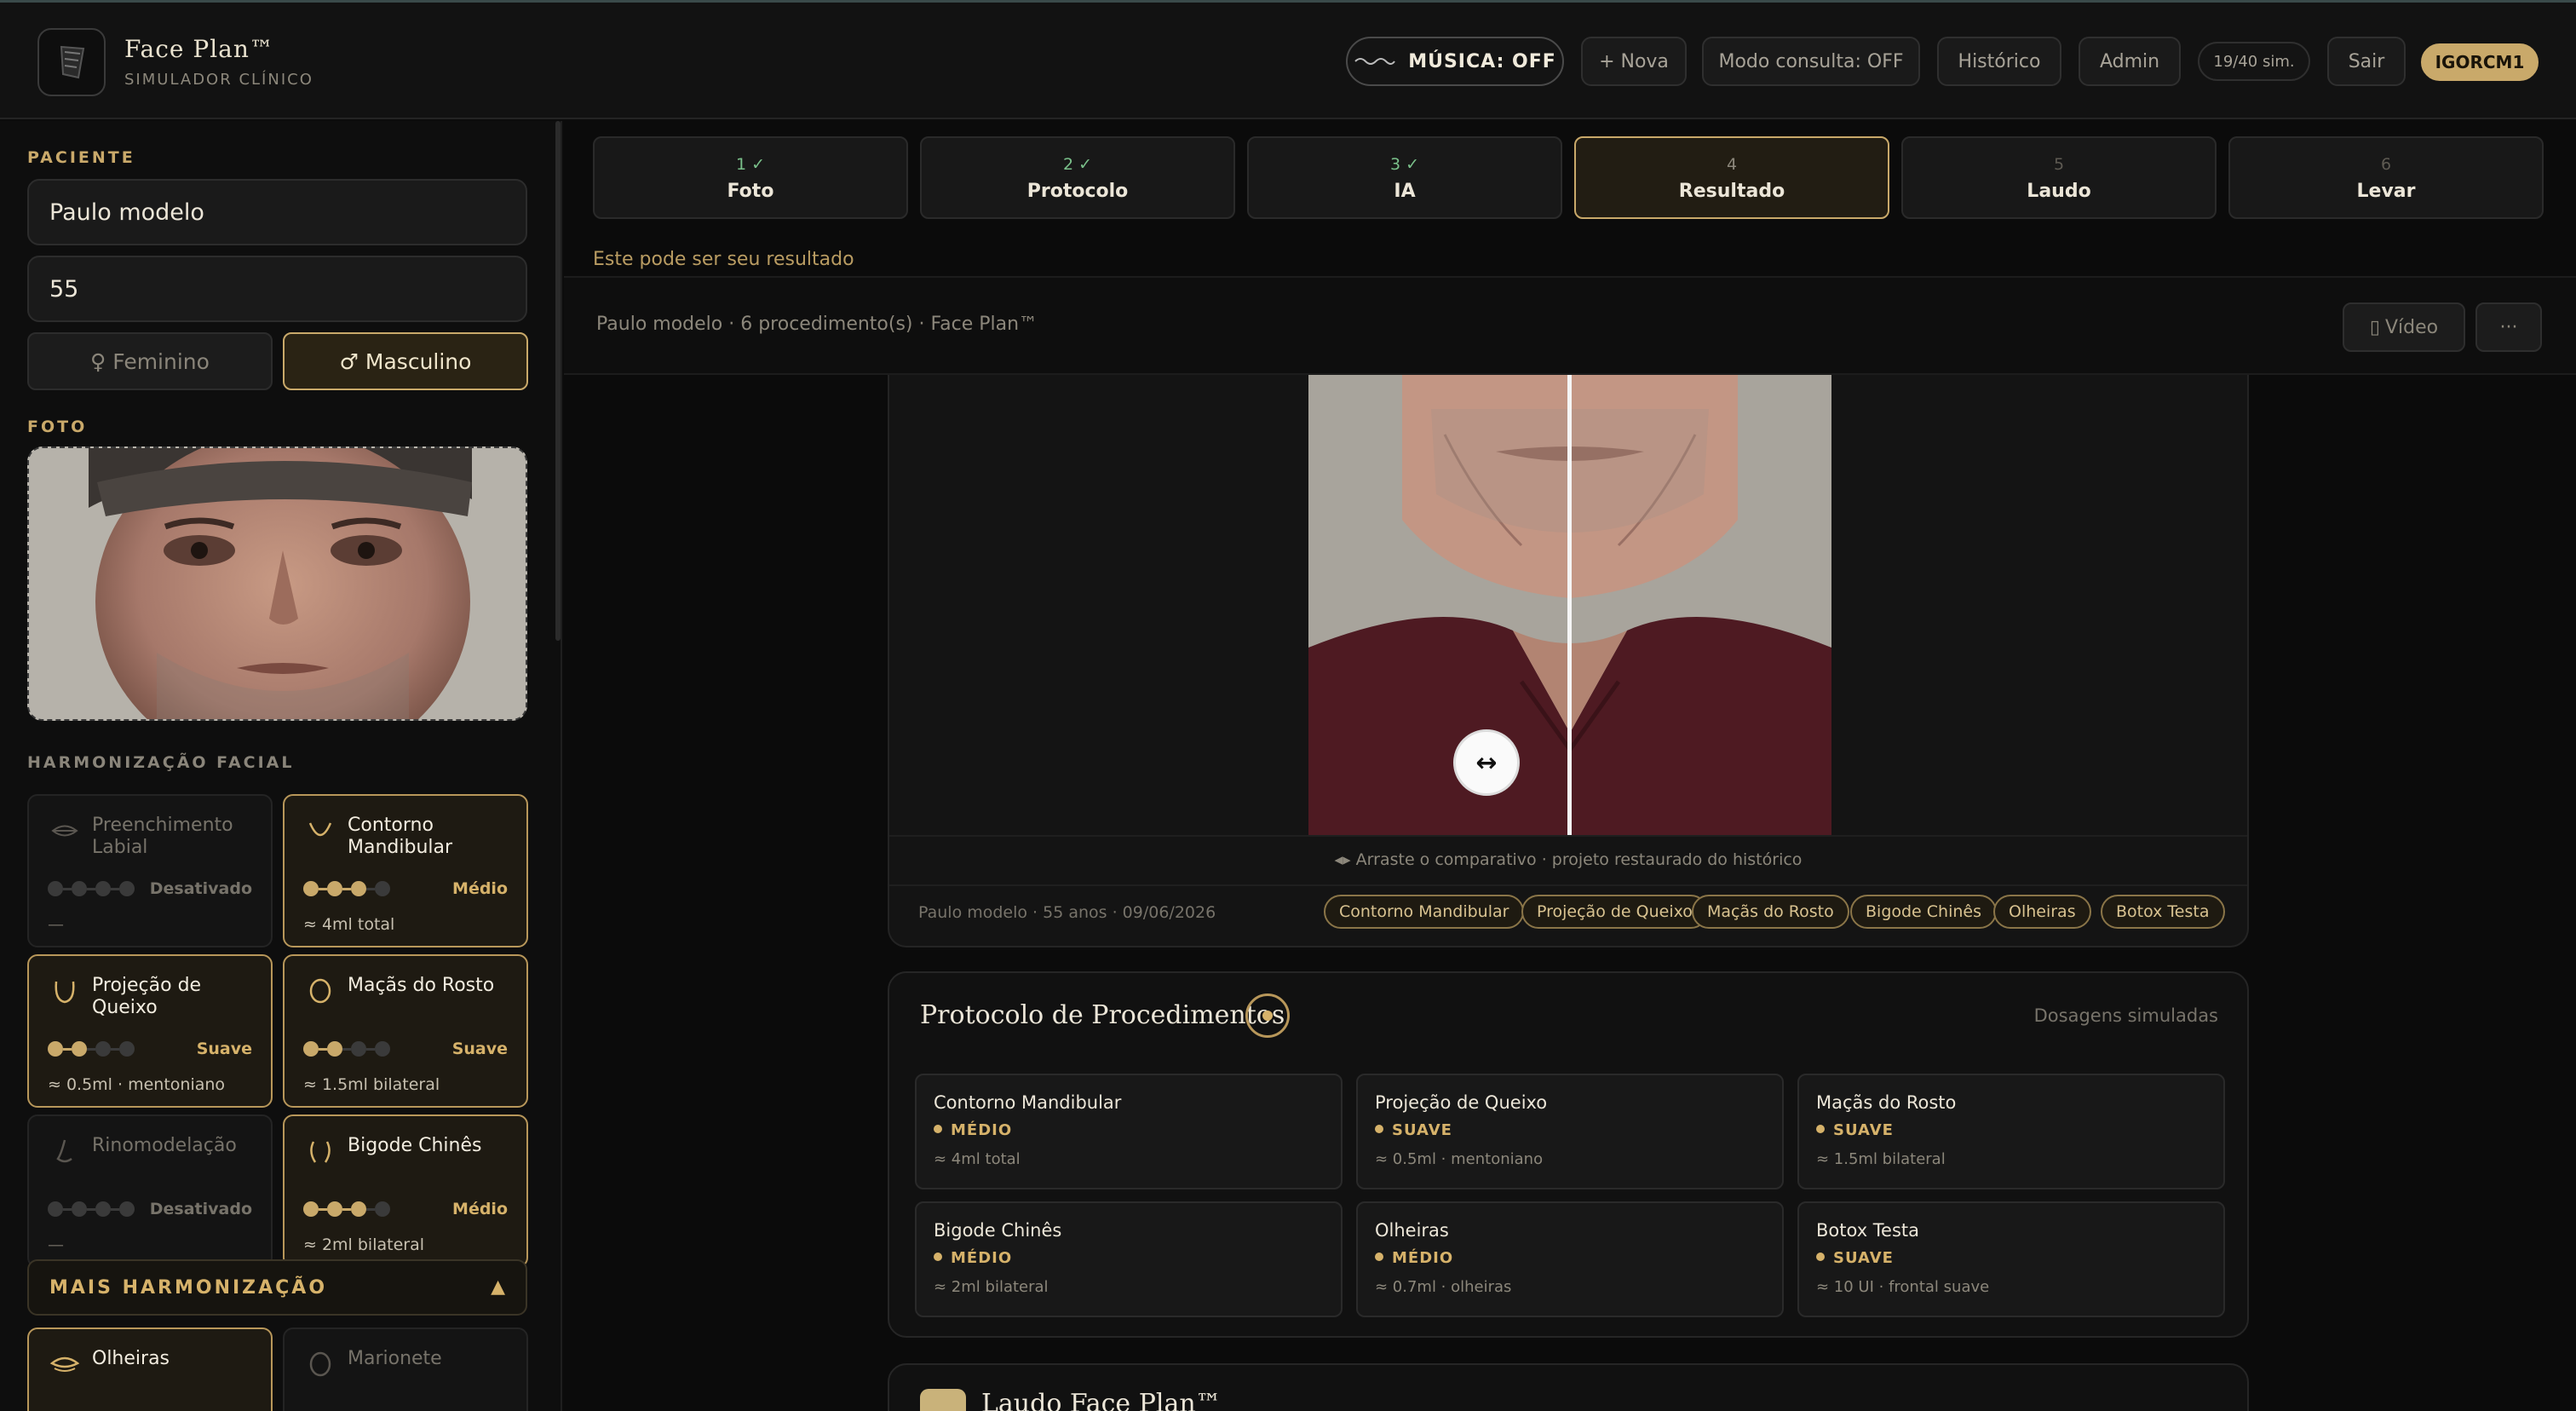 The width and height of the screenshot is (2576, 1411). Describe the element at coordinates (1412, 1230) in the screenshot. I see `protocol-item-name: Olheiras` at that location.